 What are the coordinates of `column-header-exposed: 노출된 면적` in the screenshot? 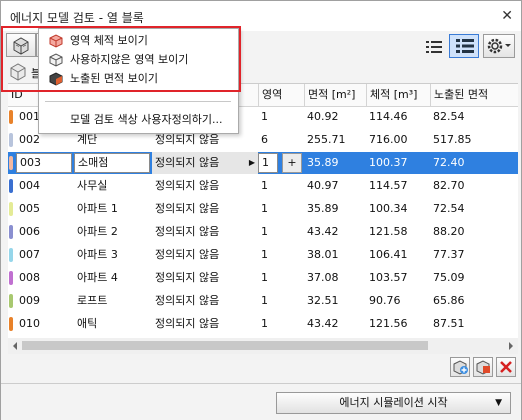 It's located at (474, 95).